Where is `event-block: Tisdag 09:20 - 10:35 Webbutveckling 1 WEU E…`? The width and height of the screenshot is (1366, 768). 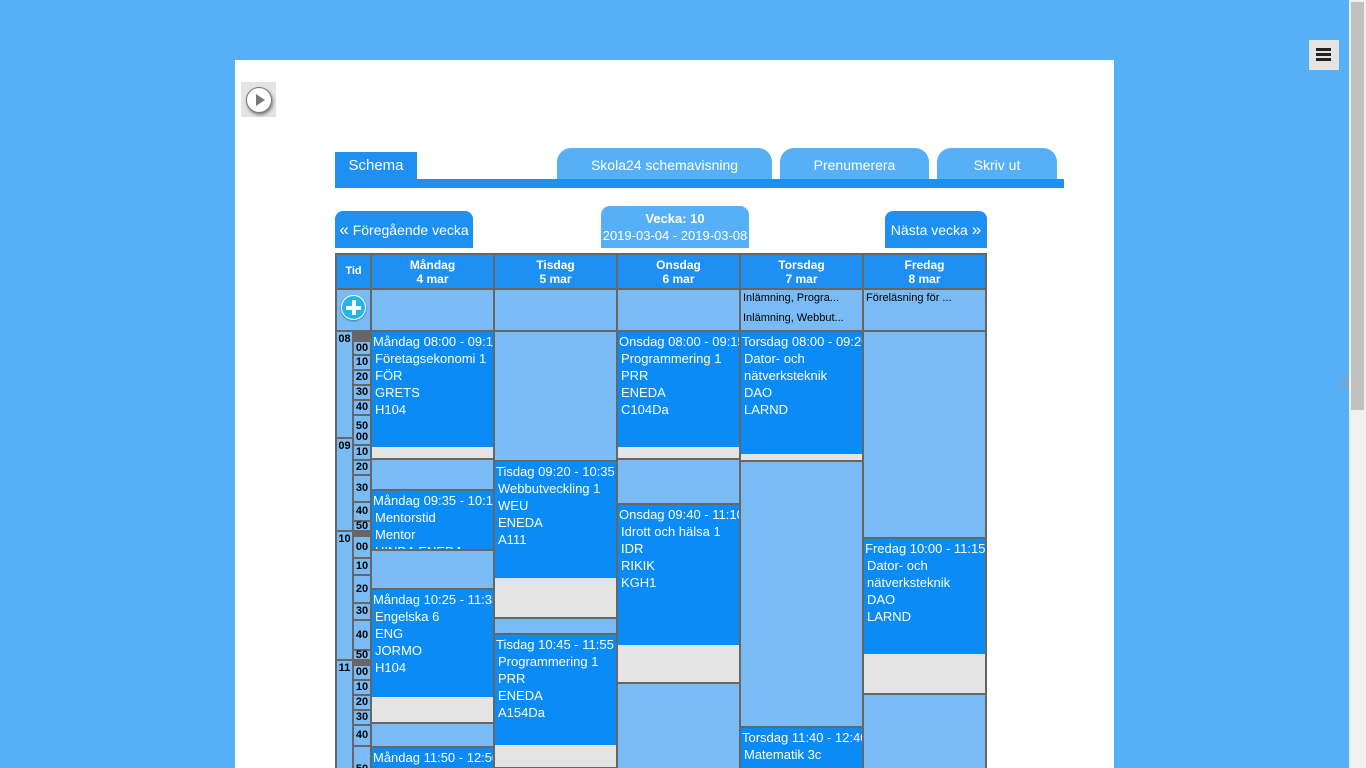 event-block: Tisdag 09:20 - 10:35 Webbutveckling 1 WEU E… is located at coordinates (555, 539).